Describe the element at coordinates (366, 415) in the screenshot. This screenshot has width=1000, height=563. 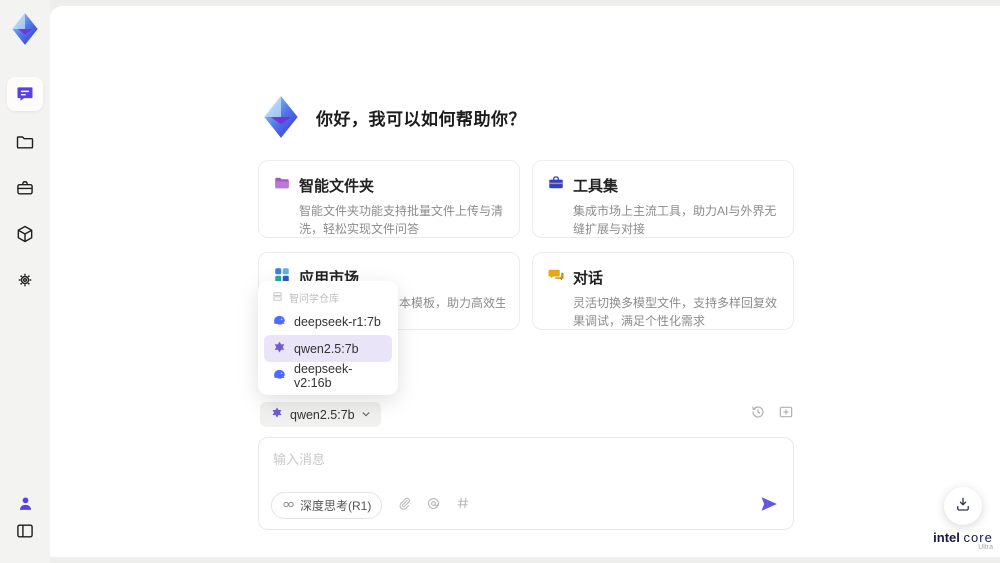
I see `chevron-down-icon` at that location.